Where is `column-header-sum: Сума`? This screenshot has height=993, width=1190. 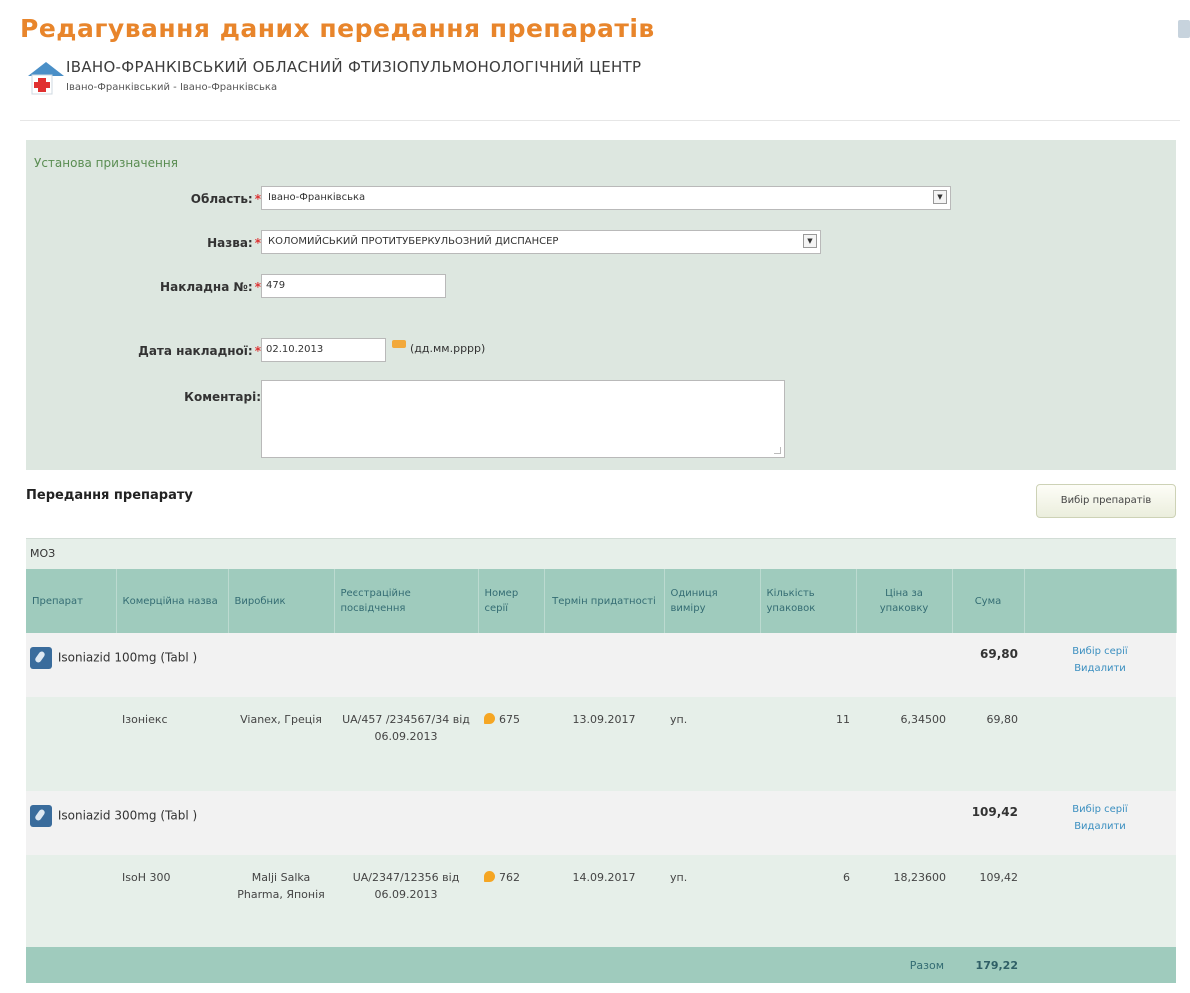 column-header-sum: Сума is located at coordinates (988, 601).